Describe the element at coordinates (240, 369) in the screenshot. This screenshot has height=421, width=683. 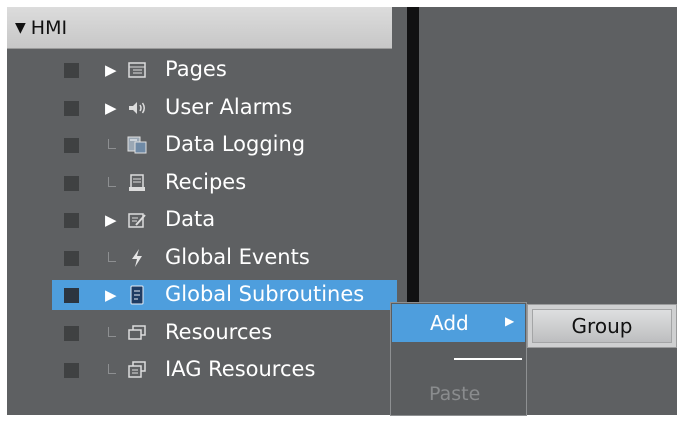
I see `tree-item-label: IAG Resources` at that location.